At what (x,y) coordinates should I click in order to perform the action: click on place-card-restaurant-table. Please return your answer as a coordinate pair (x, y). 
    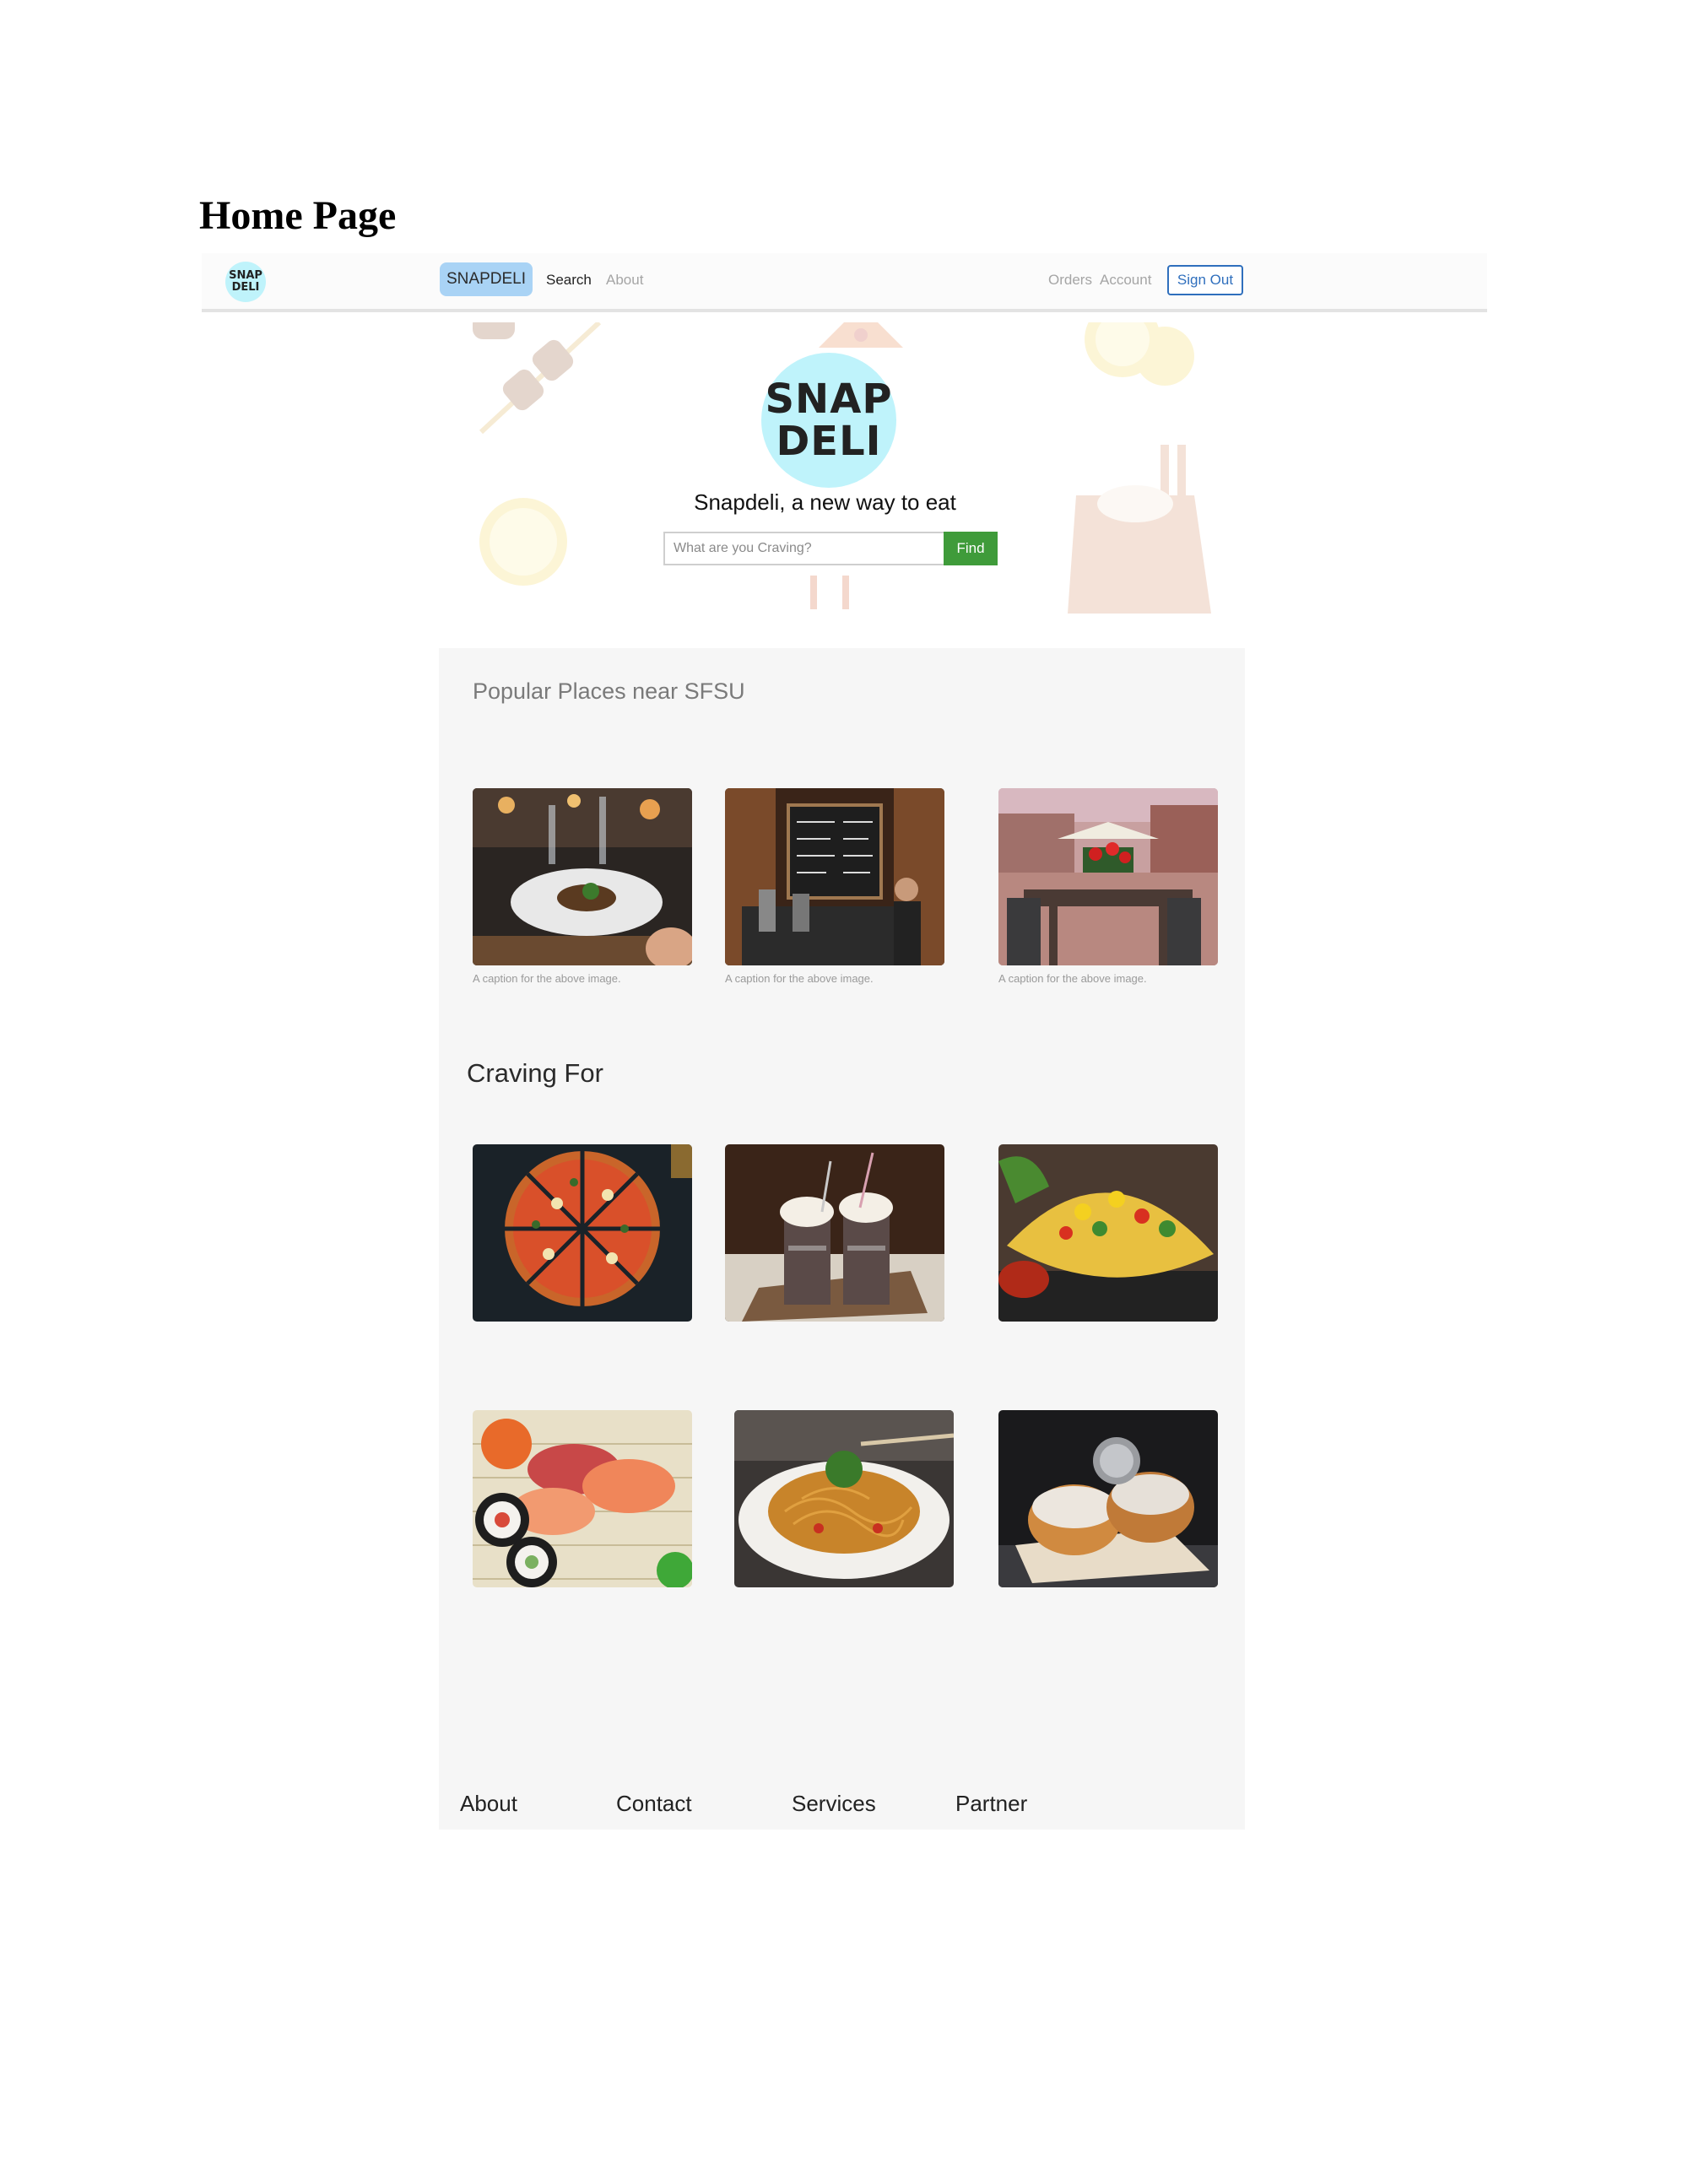
    Looking at the image, I should click on (582, 876).